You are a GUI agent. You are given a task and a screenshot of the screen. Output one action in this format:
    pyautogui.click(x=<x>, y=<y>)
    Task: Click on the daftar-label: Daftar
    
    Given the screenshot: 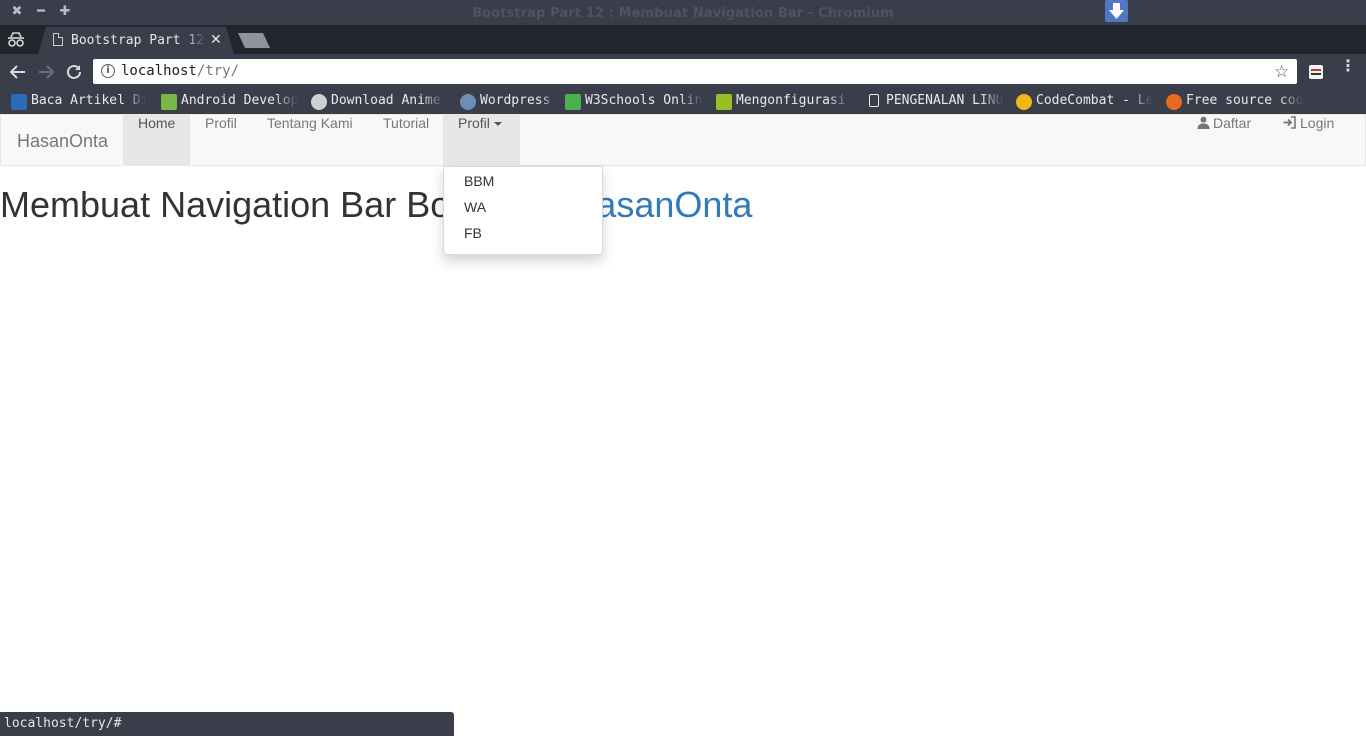 What is the action you would take?
    pyautogui.click(x=1232, y=123)
    